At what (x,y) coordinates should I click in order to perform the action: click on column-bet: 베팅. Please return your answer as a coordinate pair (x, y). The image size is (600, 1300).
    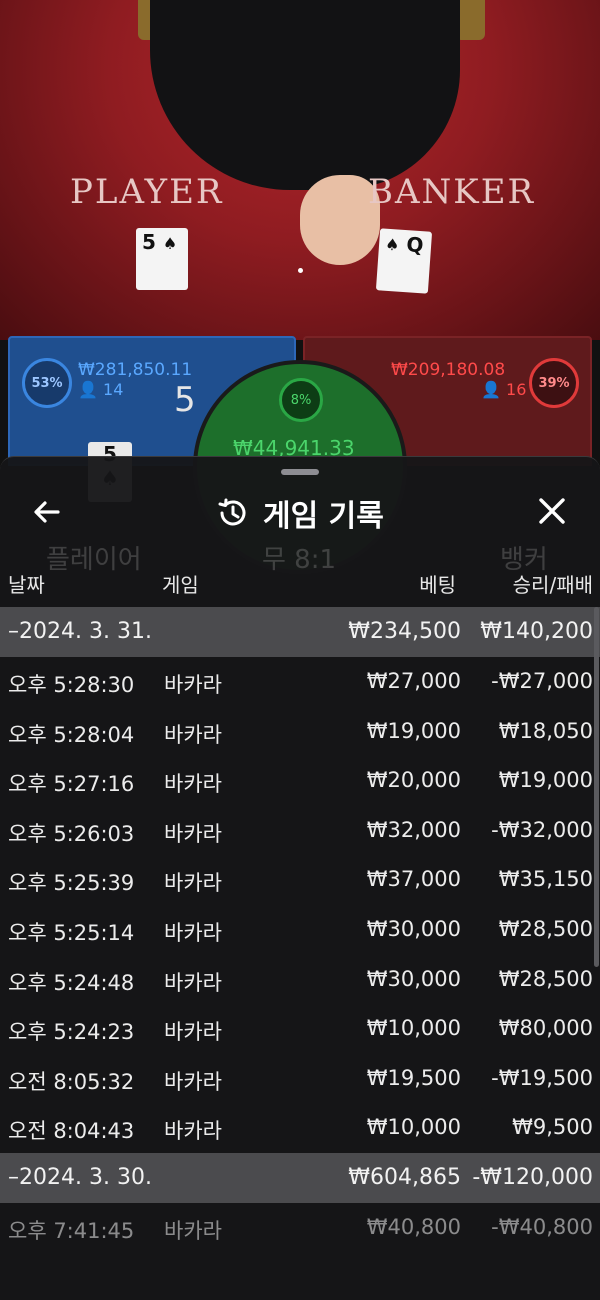
    Looking at the image, I should click on (437, 585).